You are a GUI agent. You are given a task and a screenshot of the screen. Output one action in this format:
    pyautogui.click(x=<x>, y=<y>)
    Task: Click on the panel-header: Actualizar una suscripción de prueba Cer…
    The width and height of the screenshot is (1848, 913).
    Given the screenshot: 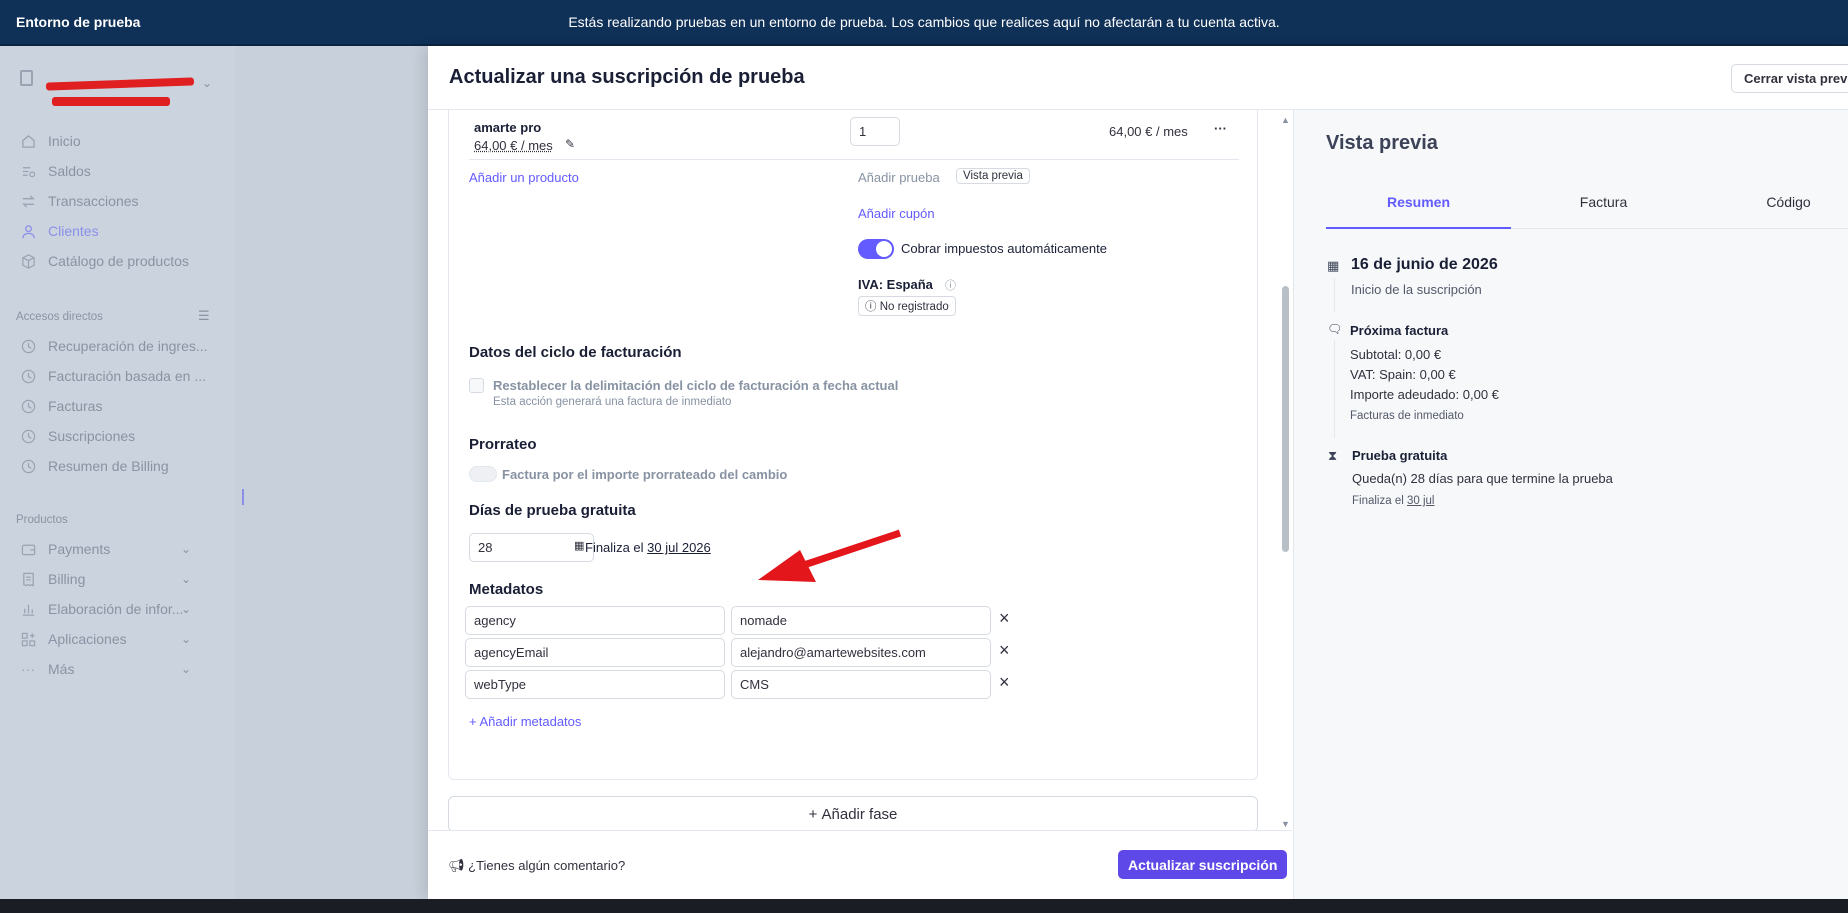 What is the action you would take?
    pyautogui.click(x=1138, y=78)
    